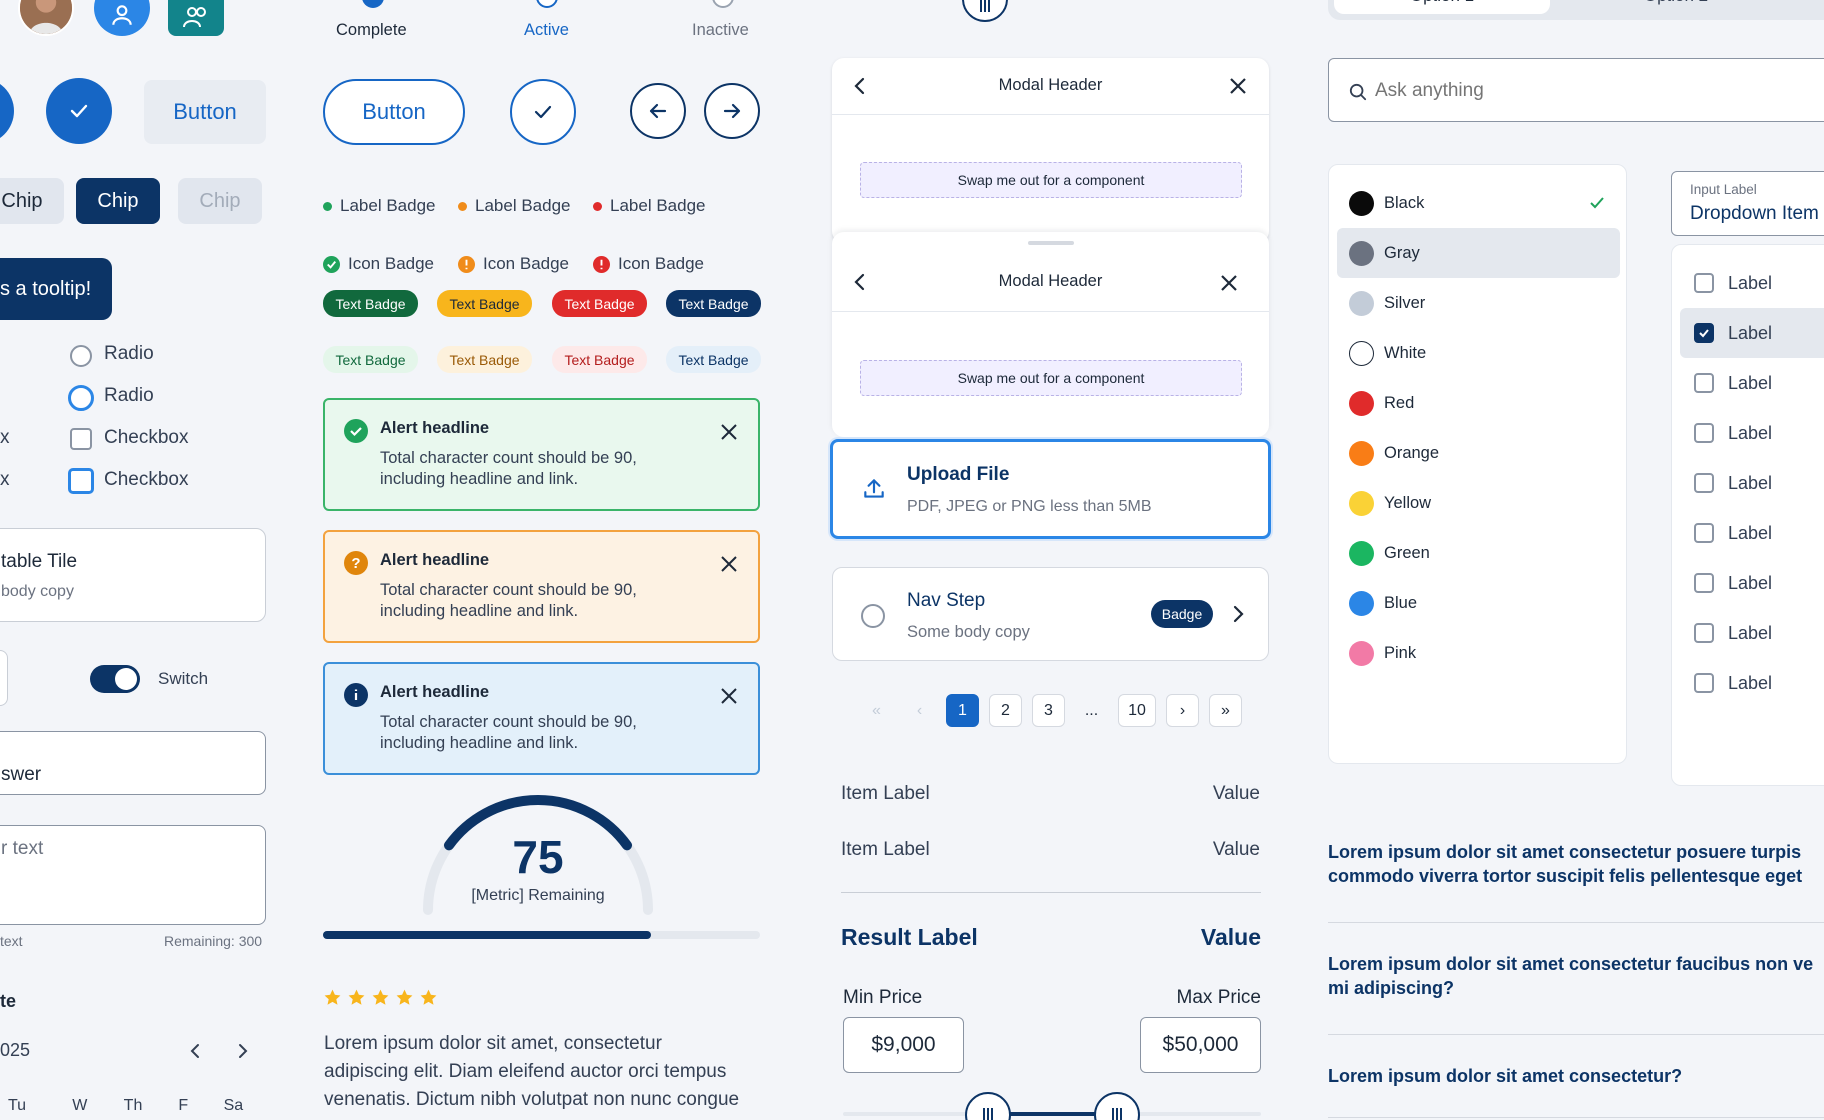  Describe the element at coordinates (919, 710) in the screenshot. I see `prev-page-button: ‹` at that location.